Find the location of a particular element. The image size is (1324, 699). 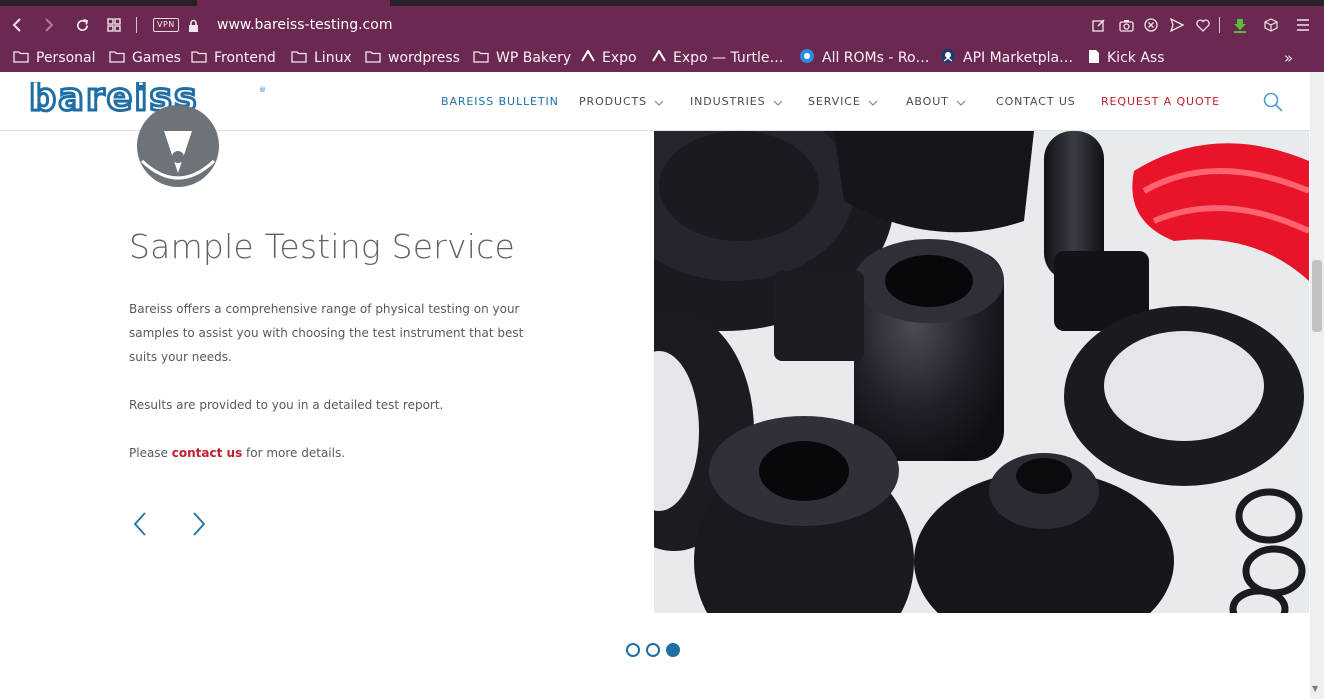

nav-contact-us: CONTACT US is located at coordinates (1036, 101).